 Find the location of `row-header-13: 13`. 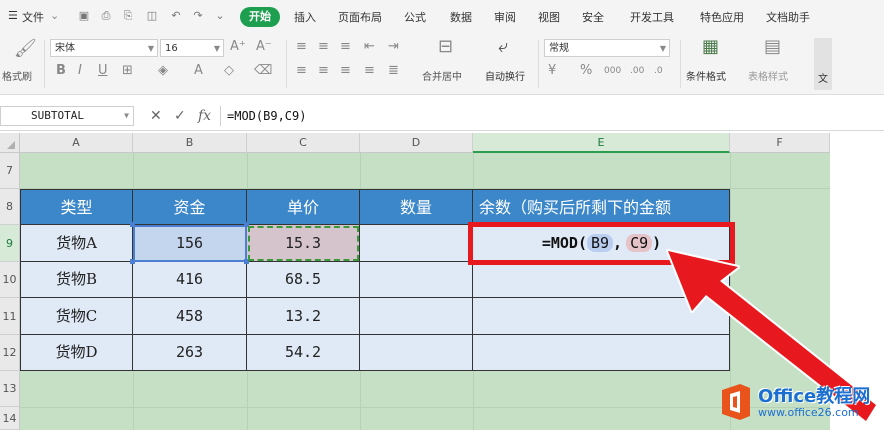

row-header-13: 13 is located at coordinates (10, 389).